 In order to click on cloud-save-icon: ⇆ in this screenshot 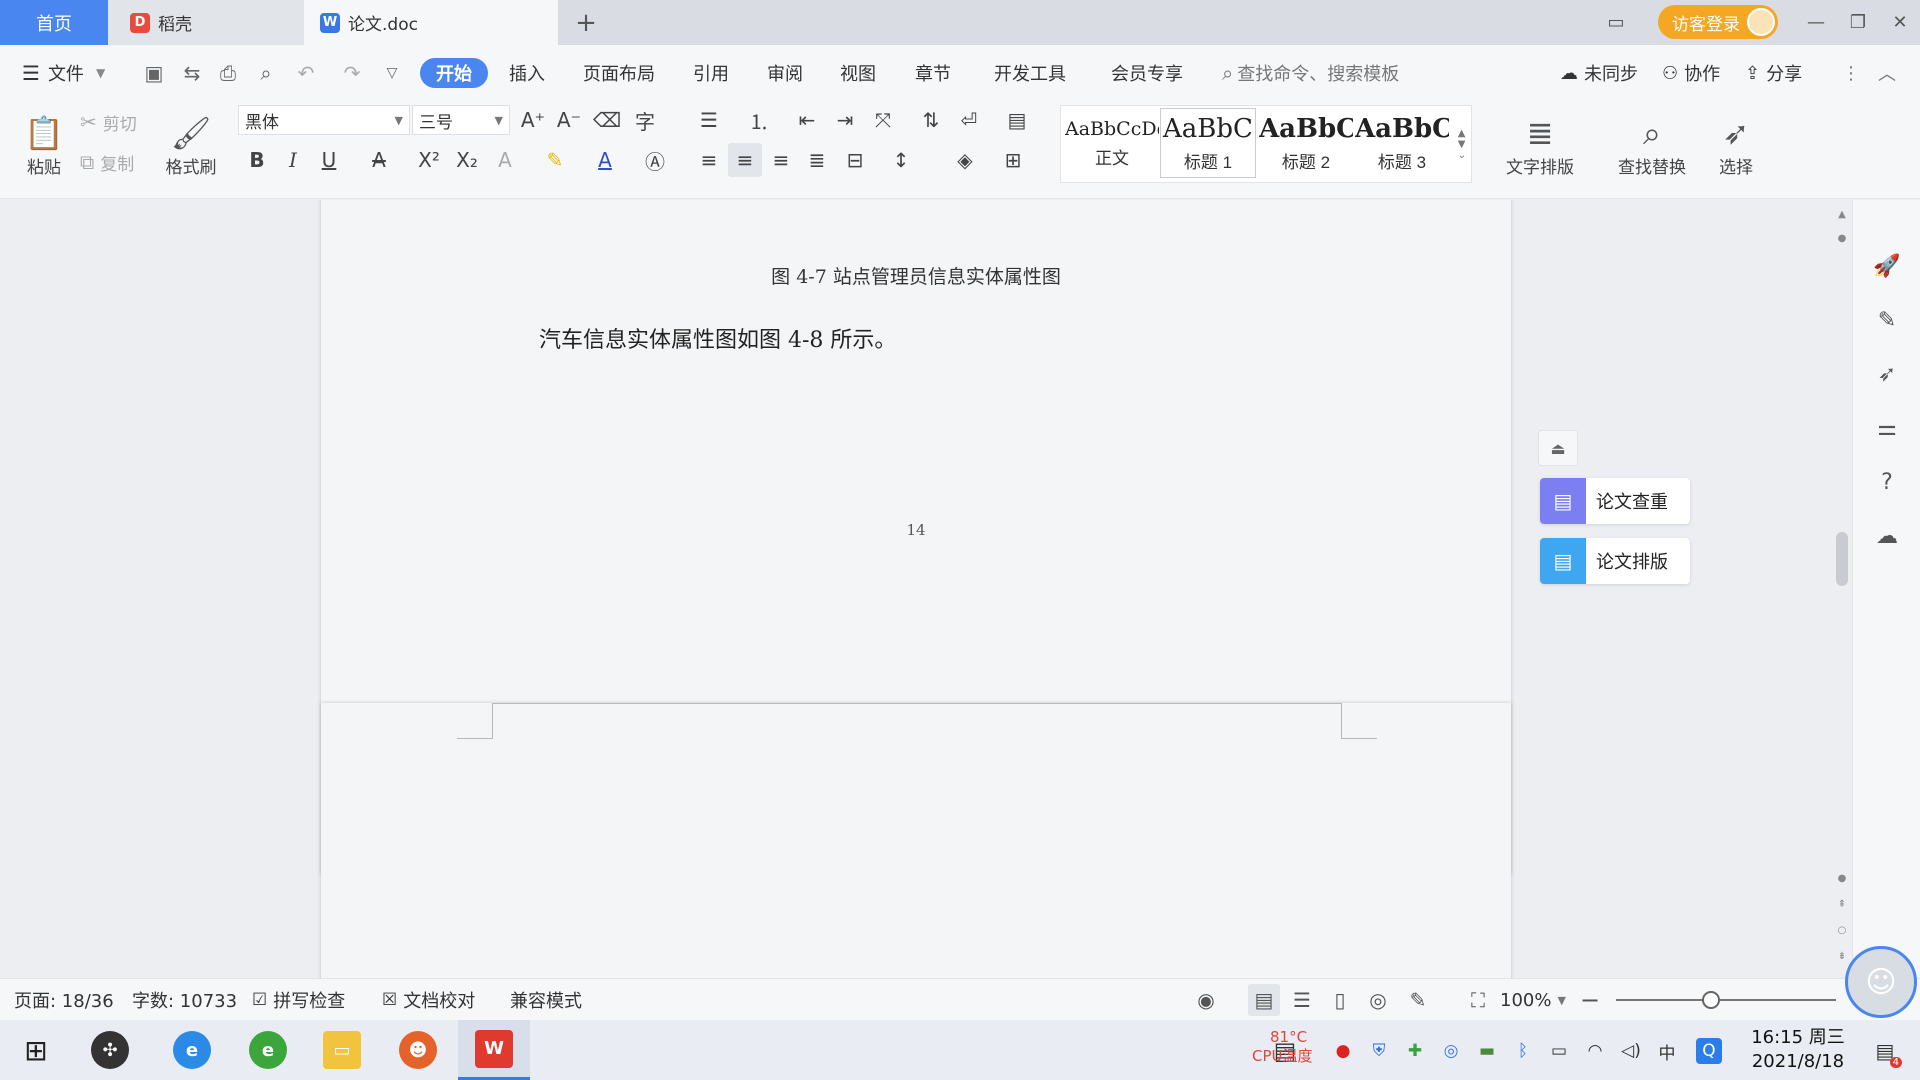, I will do `click(192, 73)`.